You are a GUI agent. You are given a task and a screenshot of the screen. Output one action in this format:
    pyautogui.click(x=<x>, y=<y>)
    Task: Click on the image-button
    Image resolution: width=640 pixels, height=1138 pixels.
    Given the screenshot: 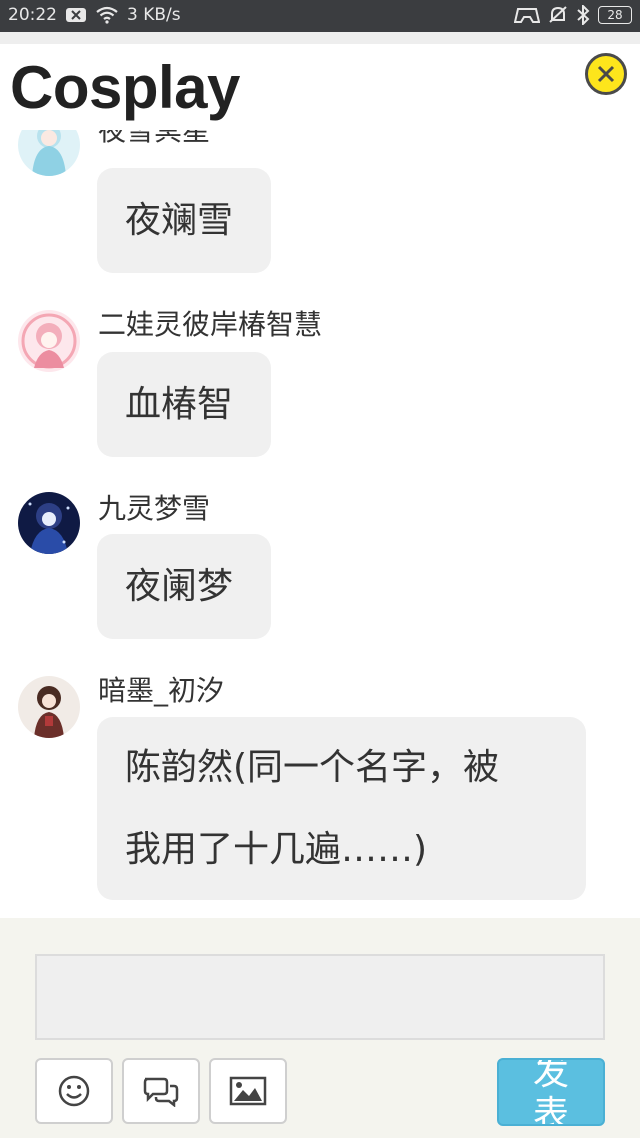 What is the action you would take?
    pyautogui.click(x=248, y=1091)
    